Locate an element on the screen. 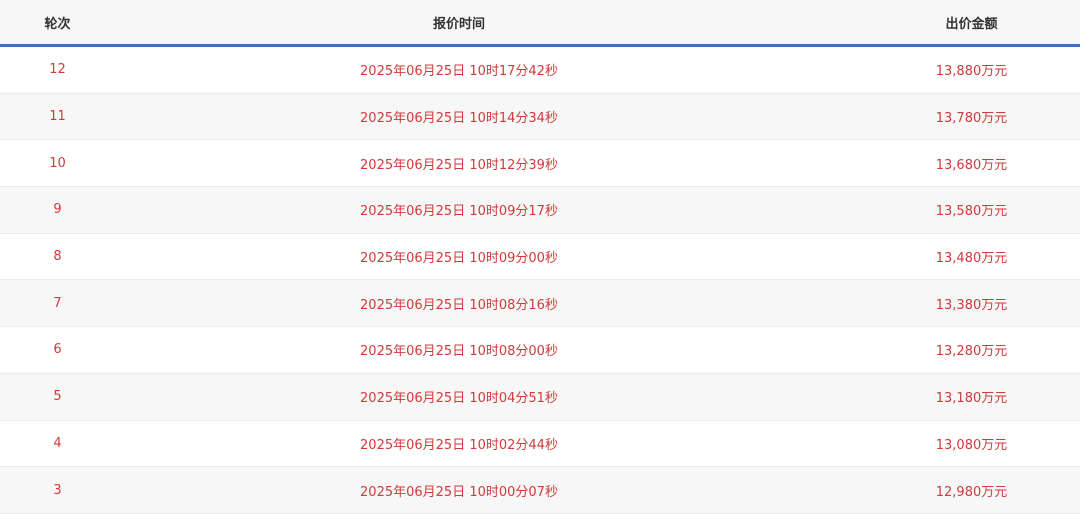  column-header-amount: 出价金额 is located at coordinates (971, 24).